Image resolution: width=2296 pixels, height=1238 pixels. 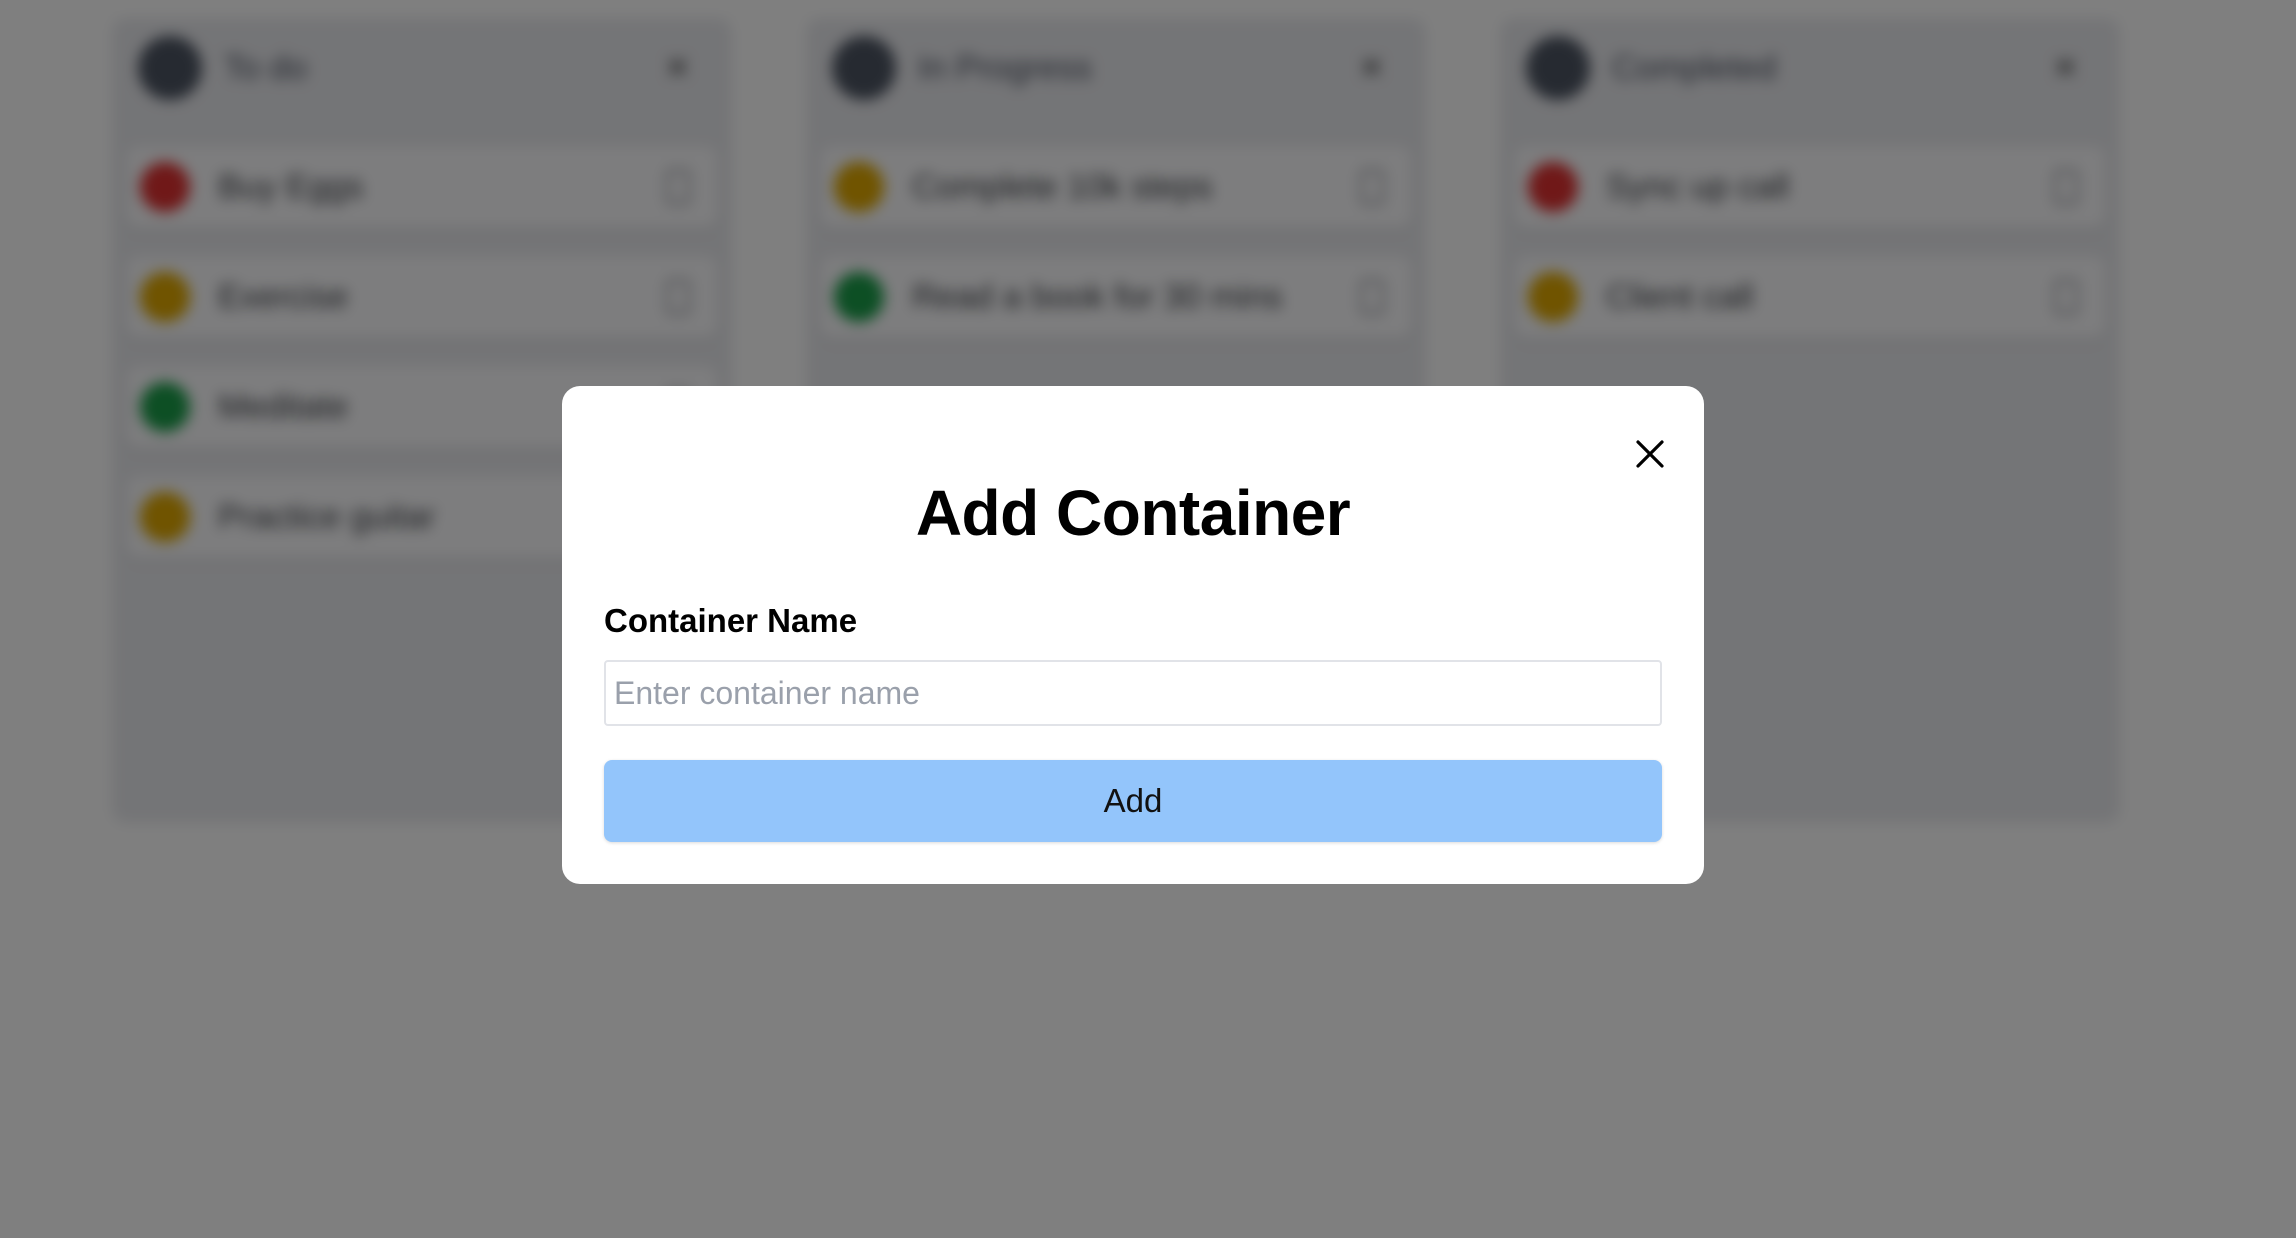 What do you see at coordinates (1133, 513) in the screenshot?
I see `dialog-title: Add Container` at bounding box center [1133, 513].